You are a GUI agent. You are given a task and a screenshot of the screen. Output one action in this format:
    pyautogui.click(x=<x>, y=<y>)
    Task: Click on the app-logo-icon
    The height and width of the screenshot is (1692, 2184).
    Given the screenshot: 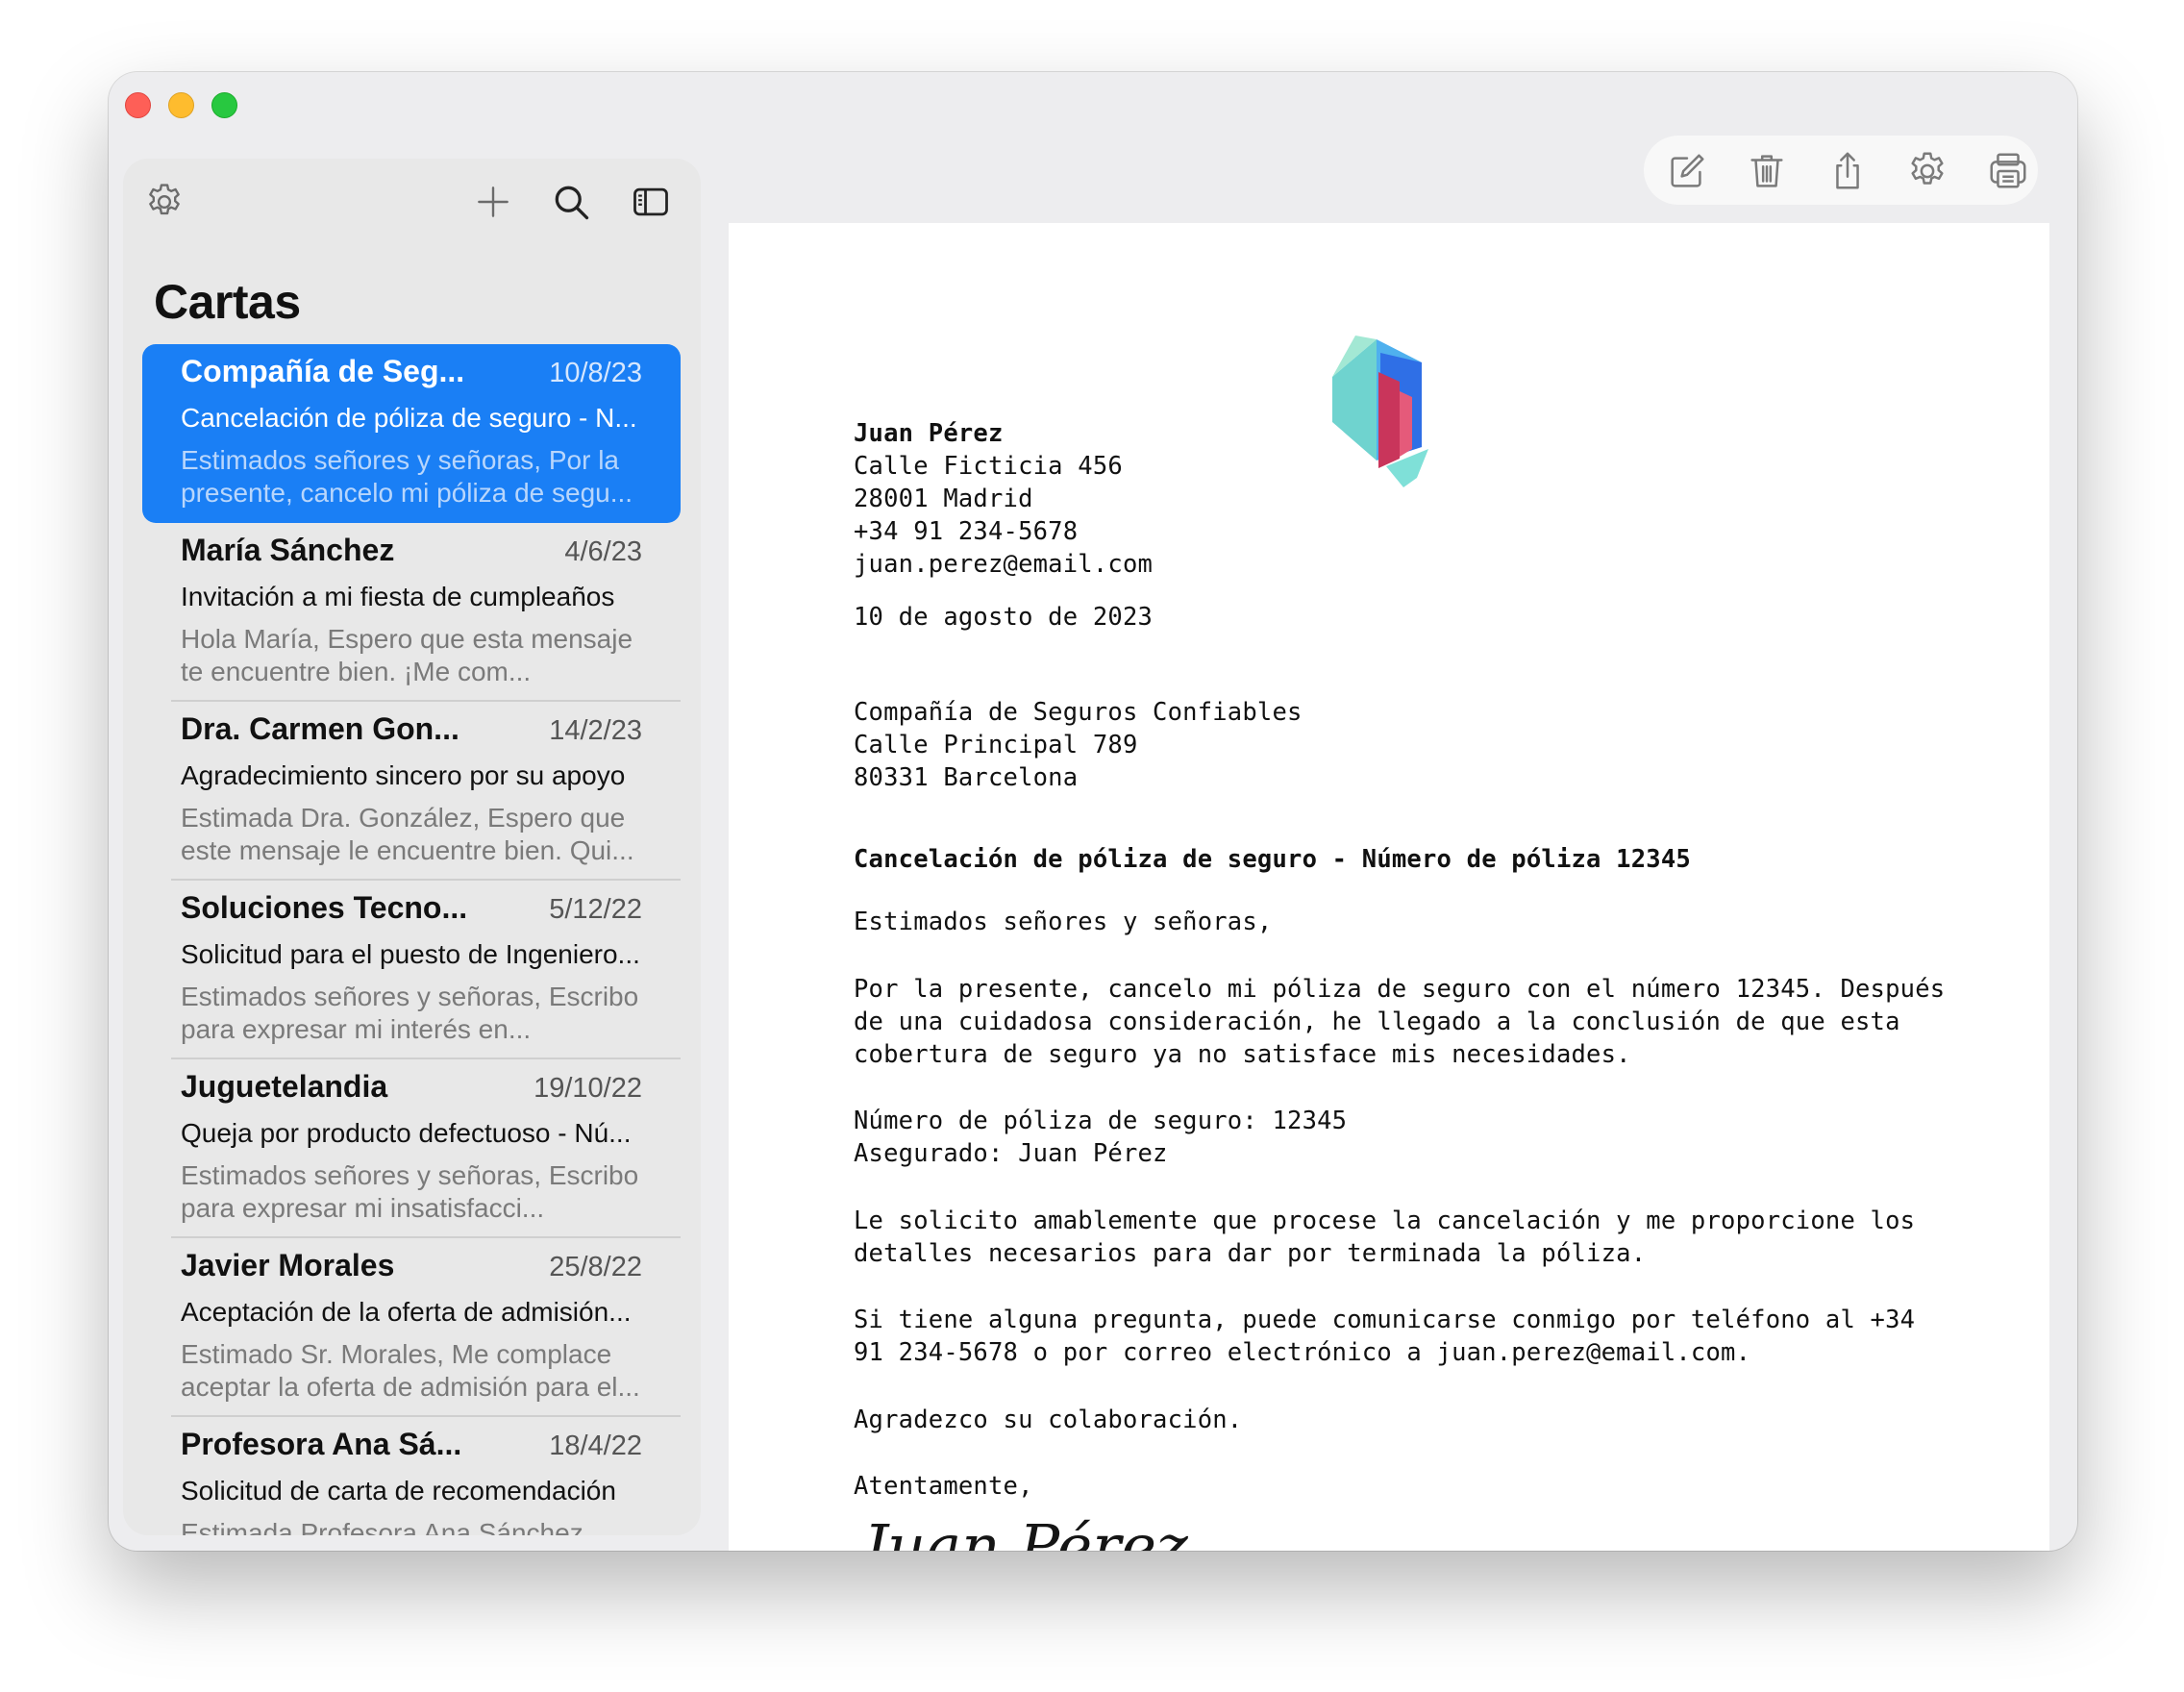 What is the action you would take?
    pyautogui.click(x=1380, y=411)
    